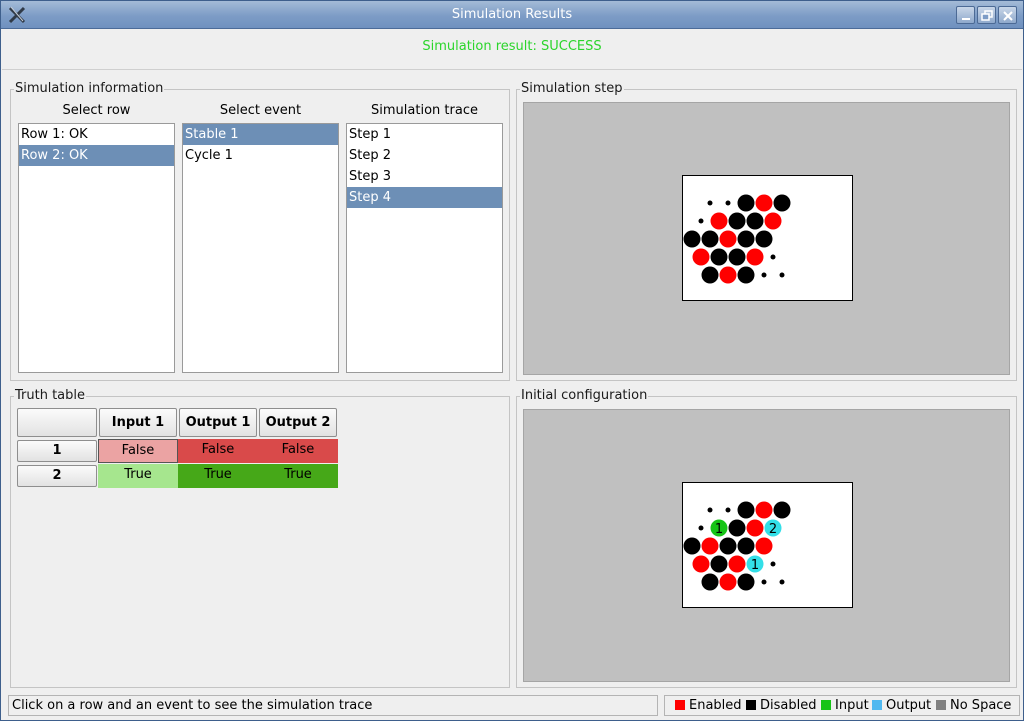 Image resolution: width=1024 pixels, height=721 pixels. Describe the element at coordinates (96, 155) in the screenshot. I see `row-item-2: Row 2: OK` at that location.